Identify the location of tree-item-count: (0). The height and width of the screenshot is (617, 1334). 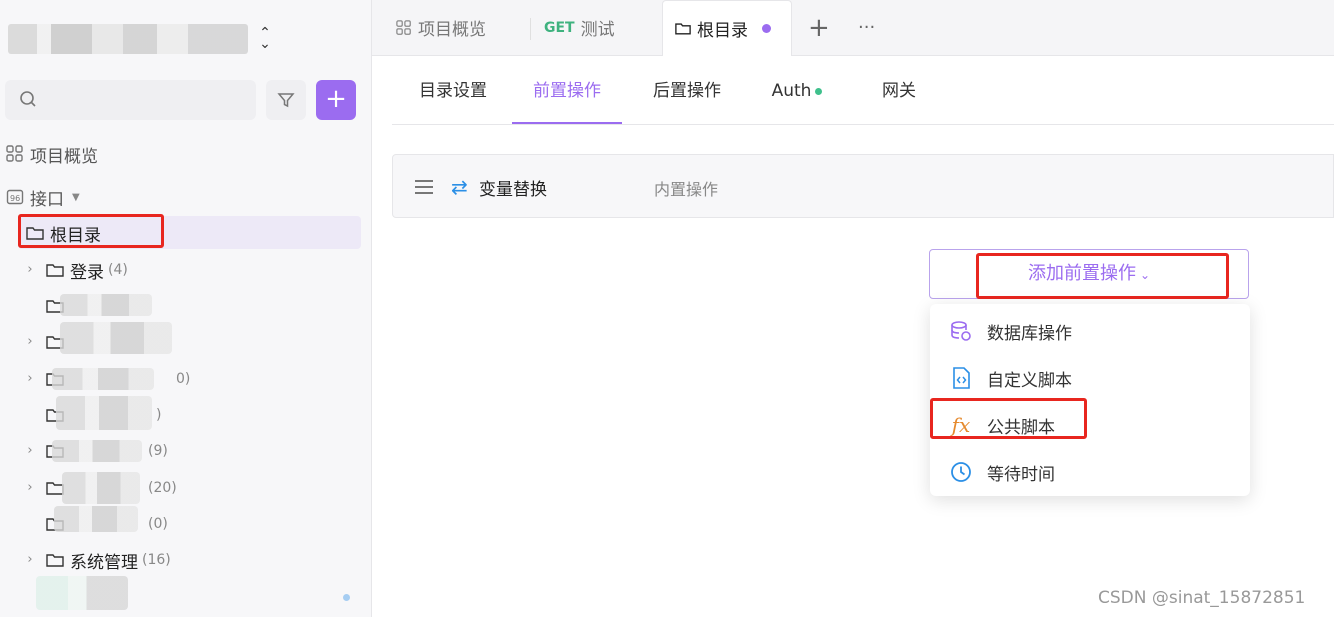
(158, 524).